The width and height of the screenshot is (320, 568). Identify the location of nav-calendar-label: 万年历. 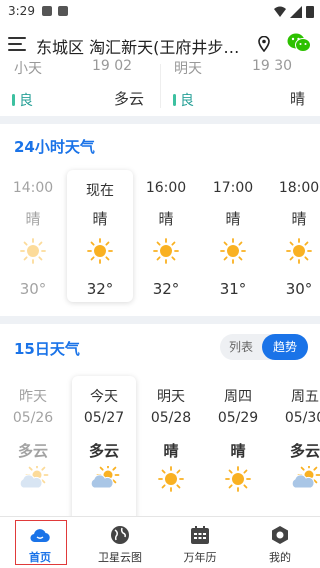
(200, 557).